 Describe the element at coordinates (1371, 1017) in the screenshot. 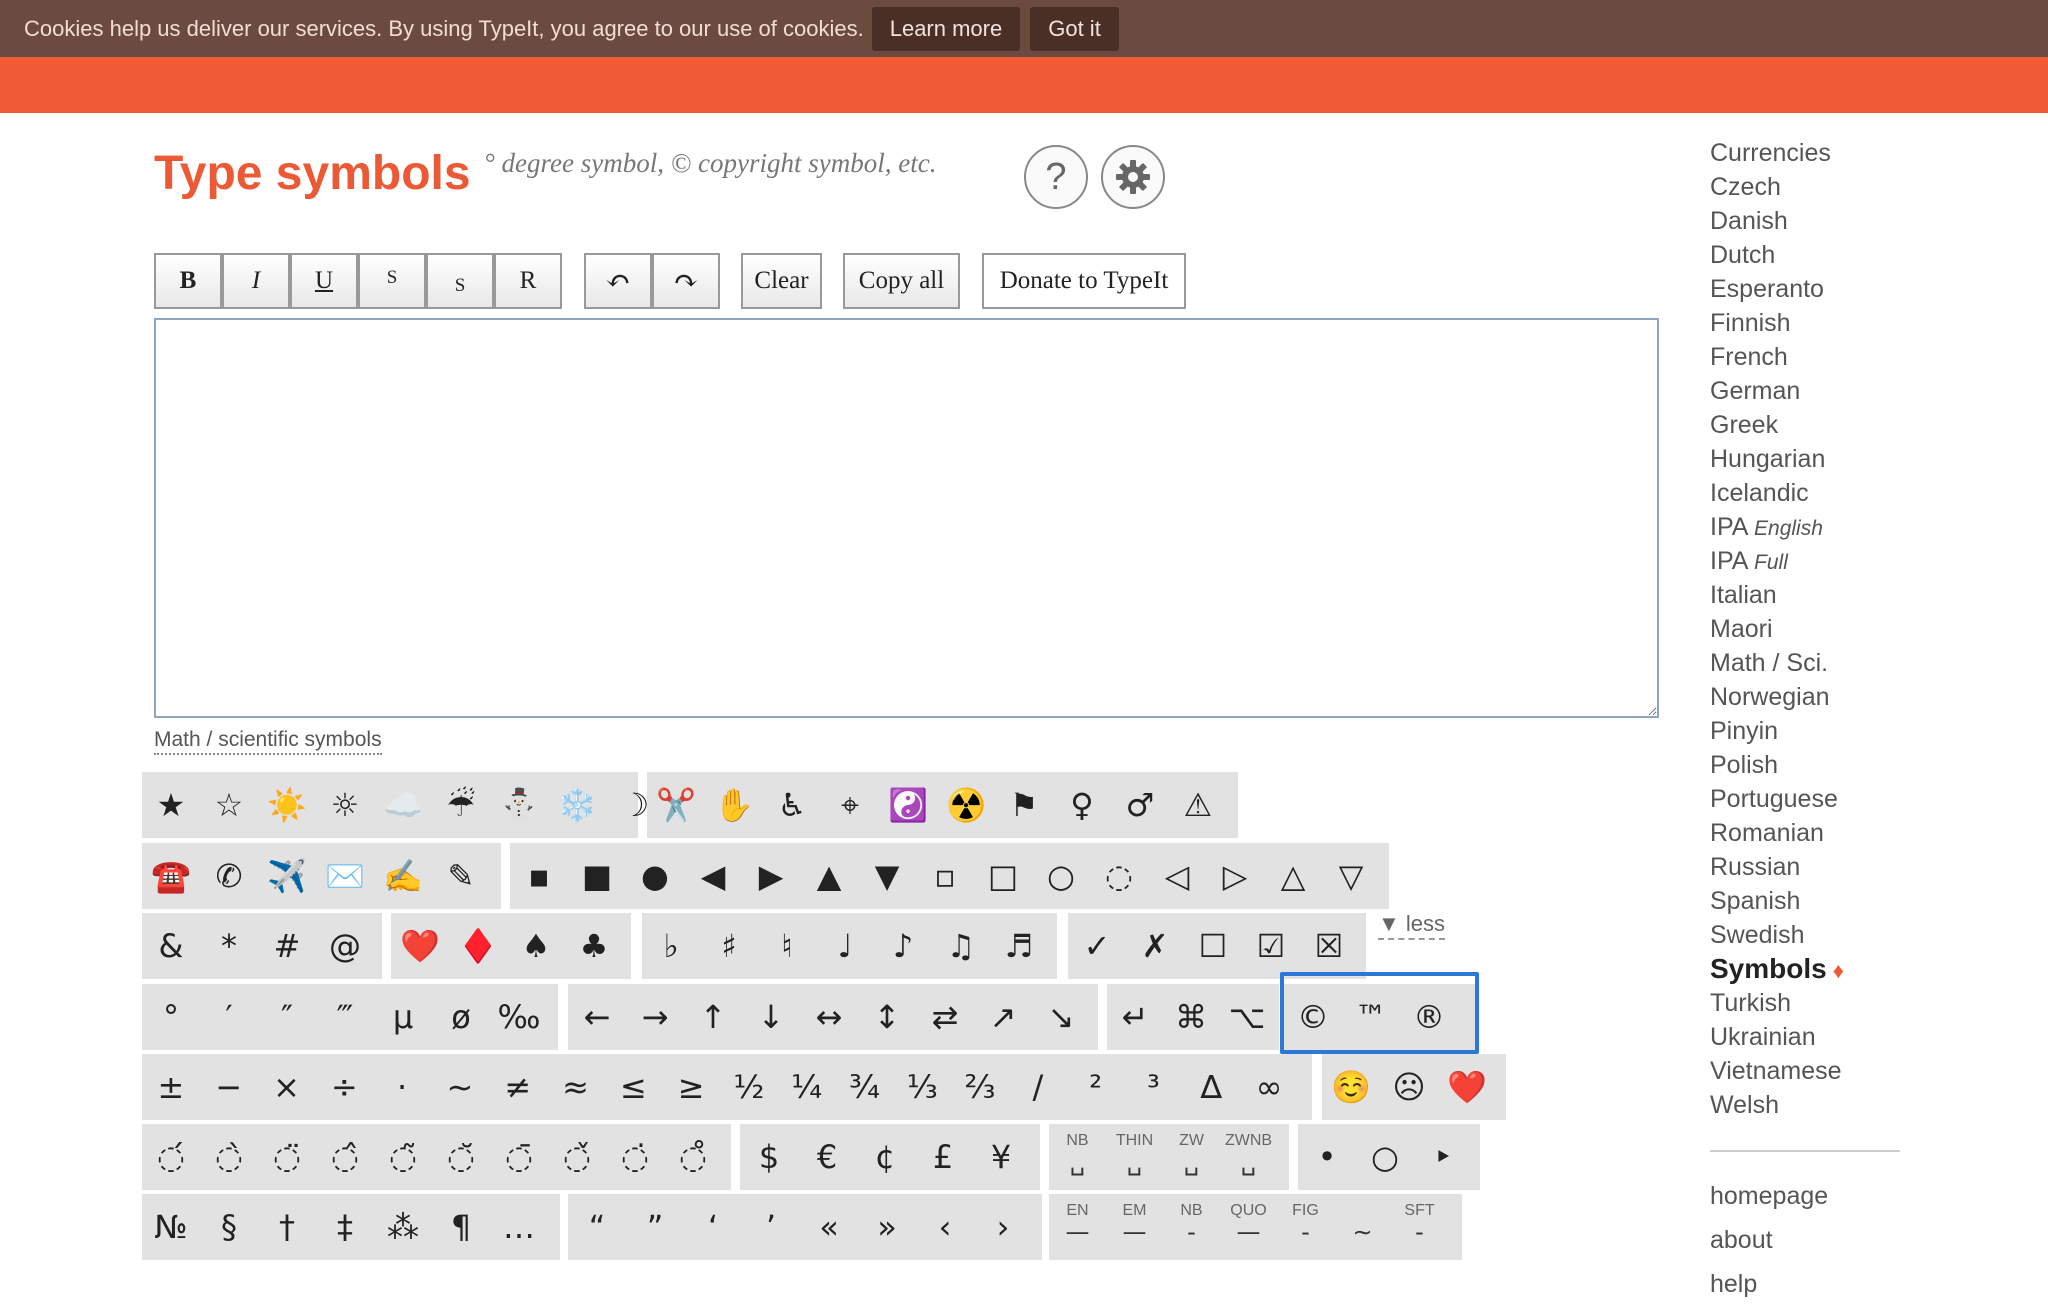

I see `symbol-key: ™` at that location.